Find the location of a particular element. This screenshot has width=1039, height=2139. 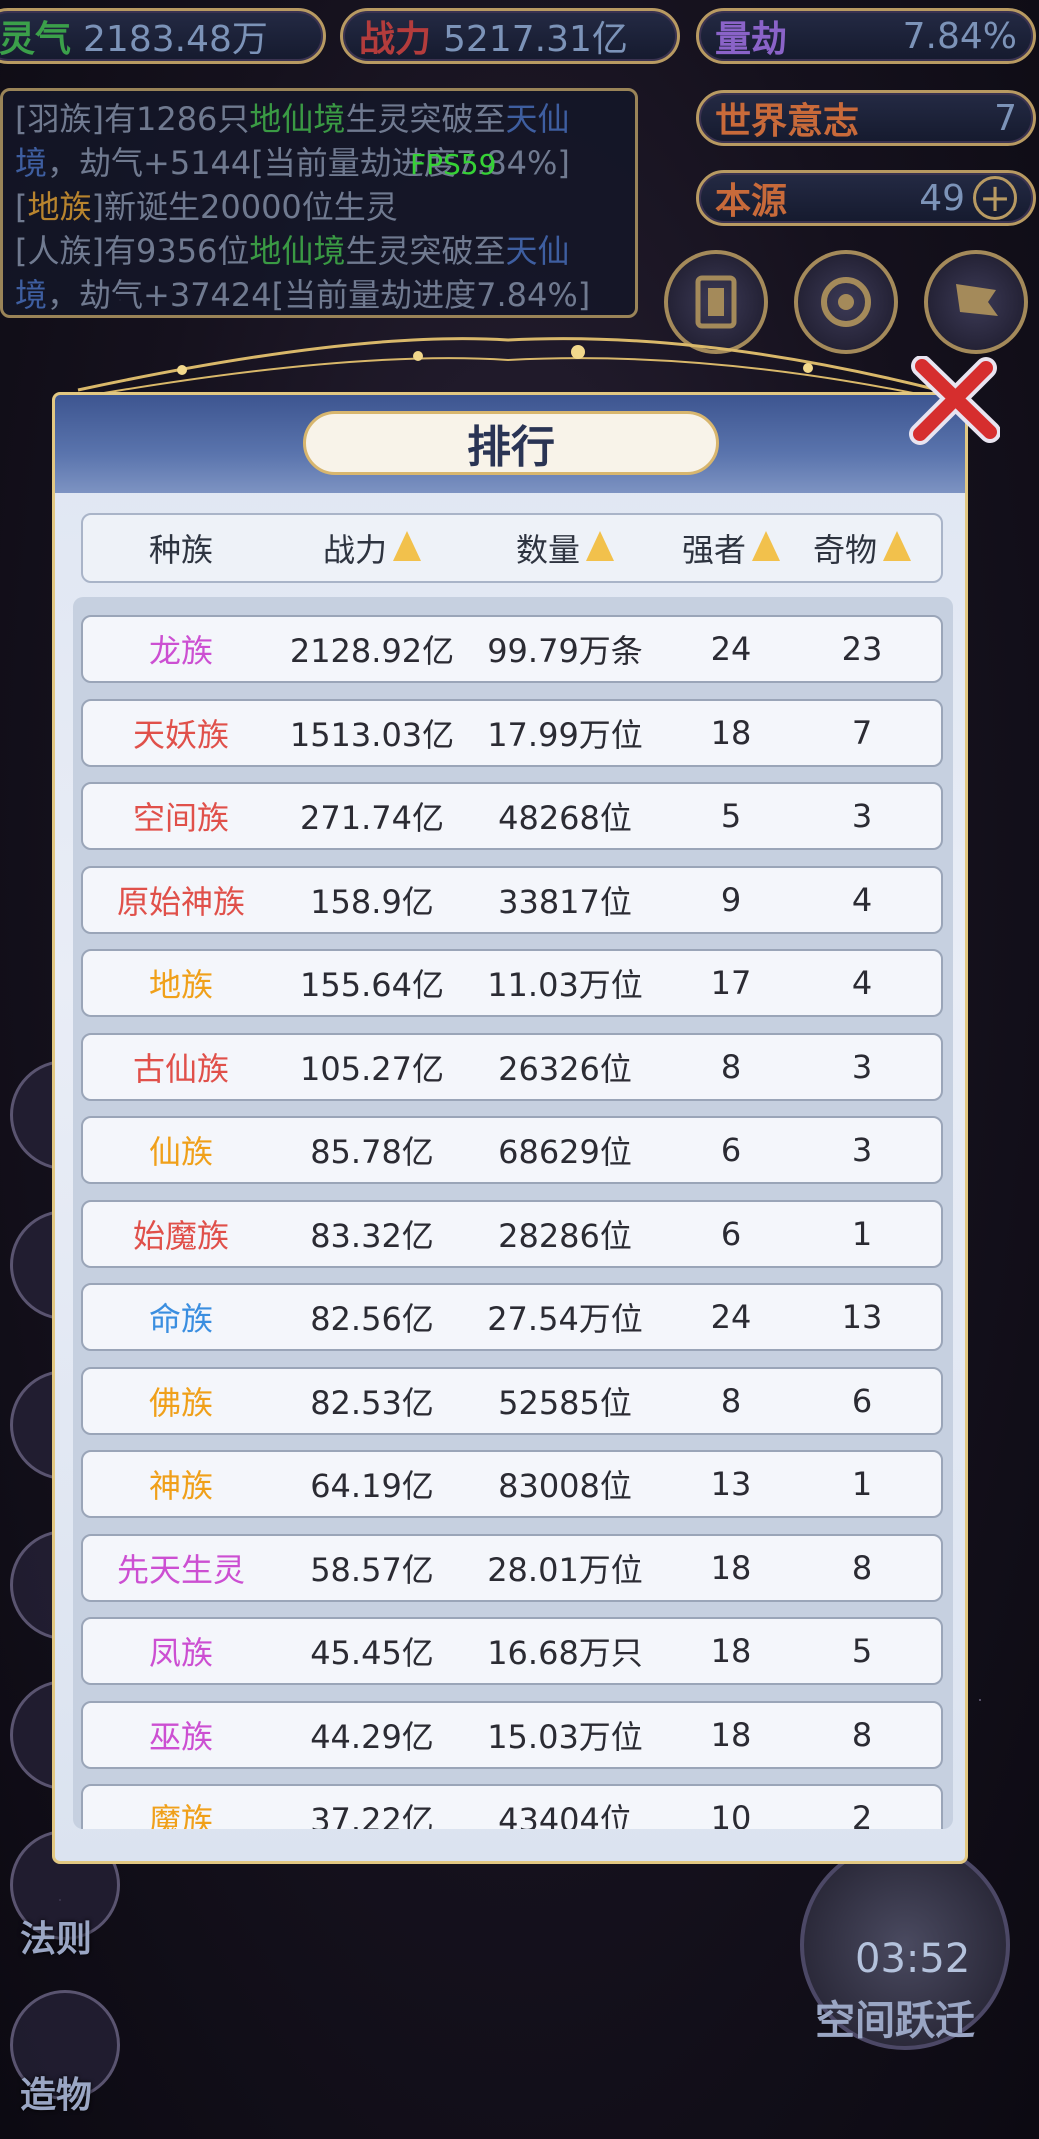

cell-count: 48268位 is located at coordinates (565, 818).